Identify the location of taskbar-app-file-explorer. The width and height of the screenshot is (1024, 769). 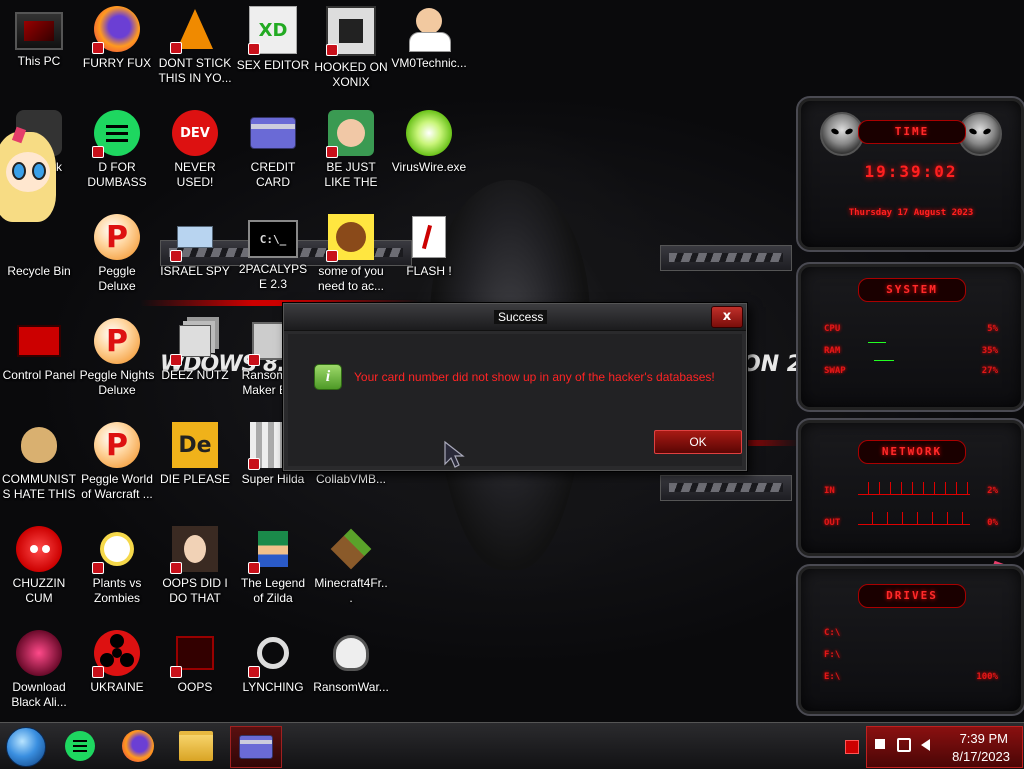
(196, 746).